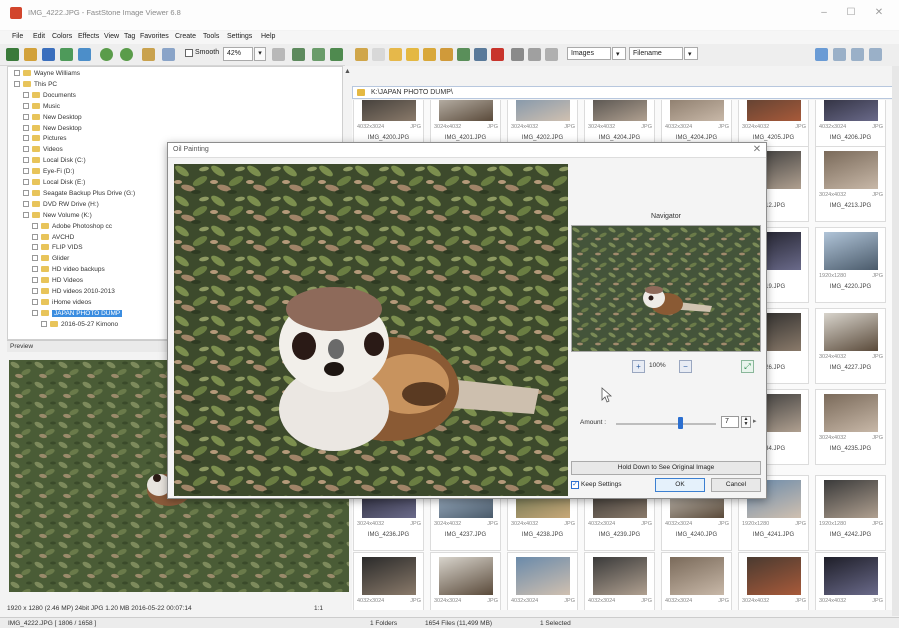  Describe the element at coordinates (463, 54) in the screenshot. I see `move-to-icon` at that location.